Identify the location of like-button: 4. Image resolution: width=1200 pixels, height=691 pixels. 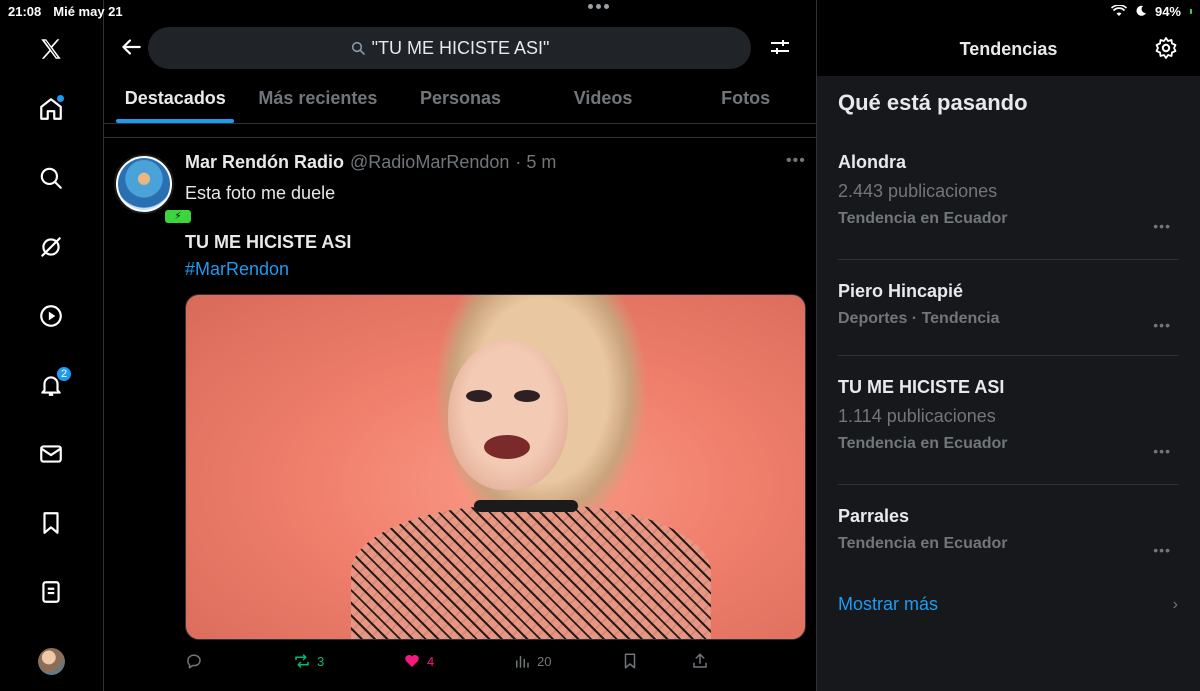
(418, 661).